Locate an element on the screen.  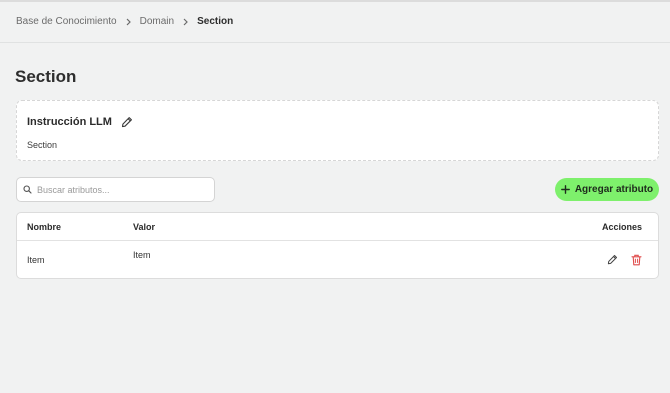
breadcrumb-item-section: Section is located at coordinates (215, 21).